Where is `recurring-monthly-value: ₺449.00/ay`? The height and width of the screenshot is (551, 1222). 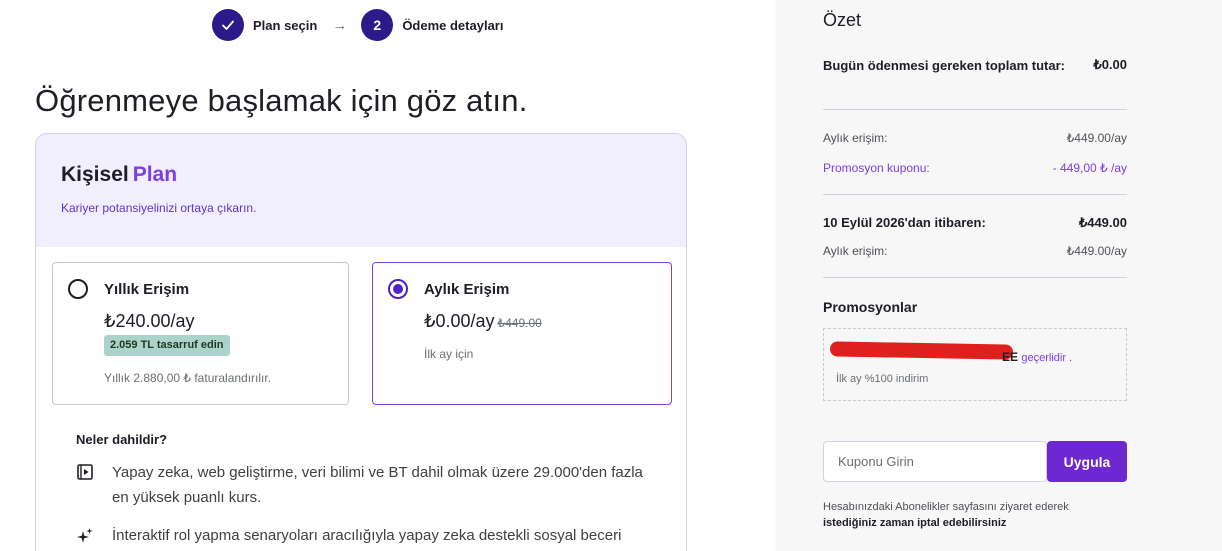
recurring-monthly-value: ₺449.00/ay is located at coordinates (1096, 251).